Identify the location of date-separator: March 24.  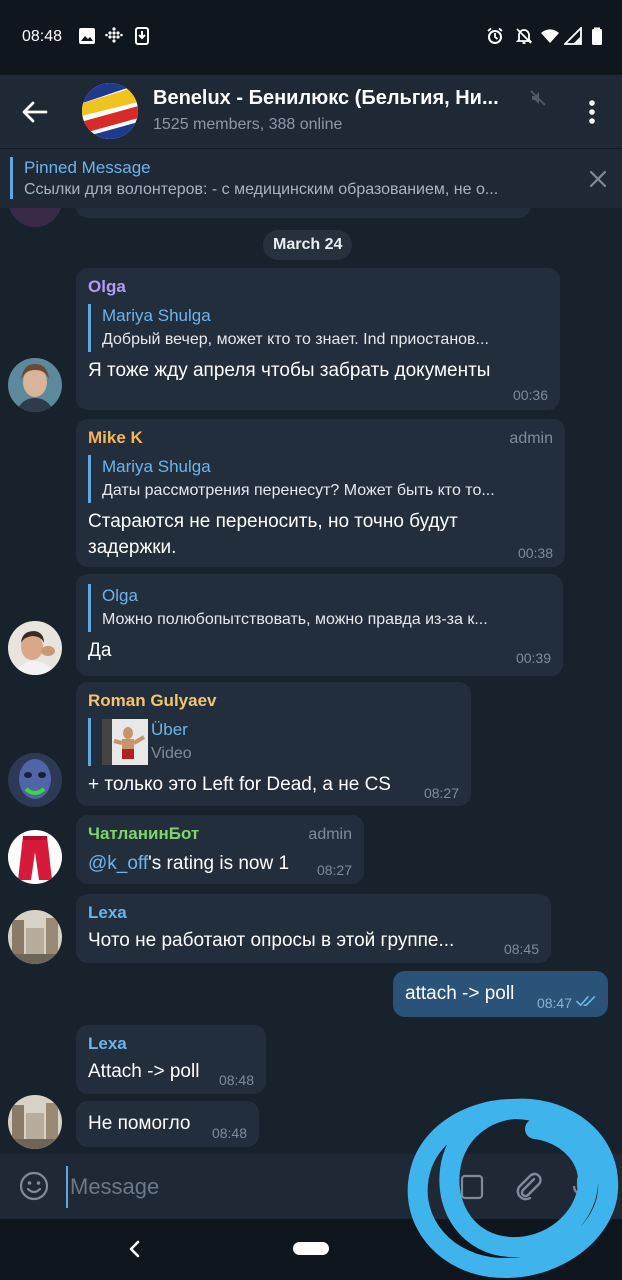
(308, 245).